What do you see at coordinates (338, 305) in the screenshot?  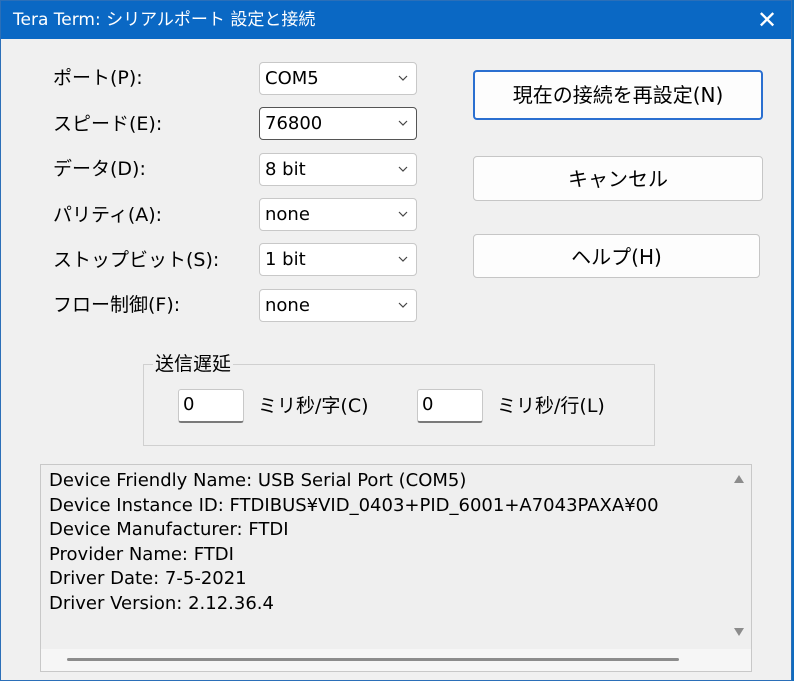 I see `flow-control-select: none` at bounding box center [338, 305].